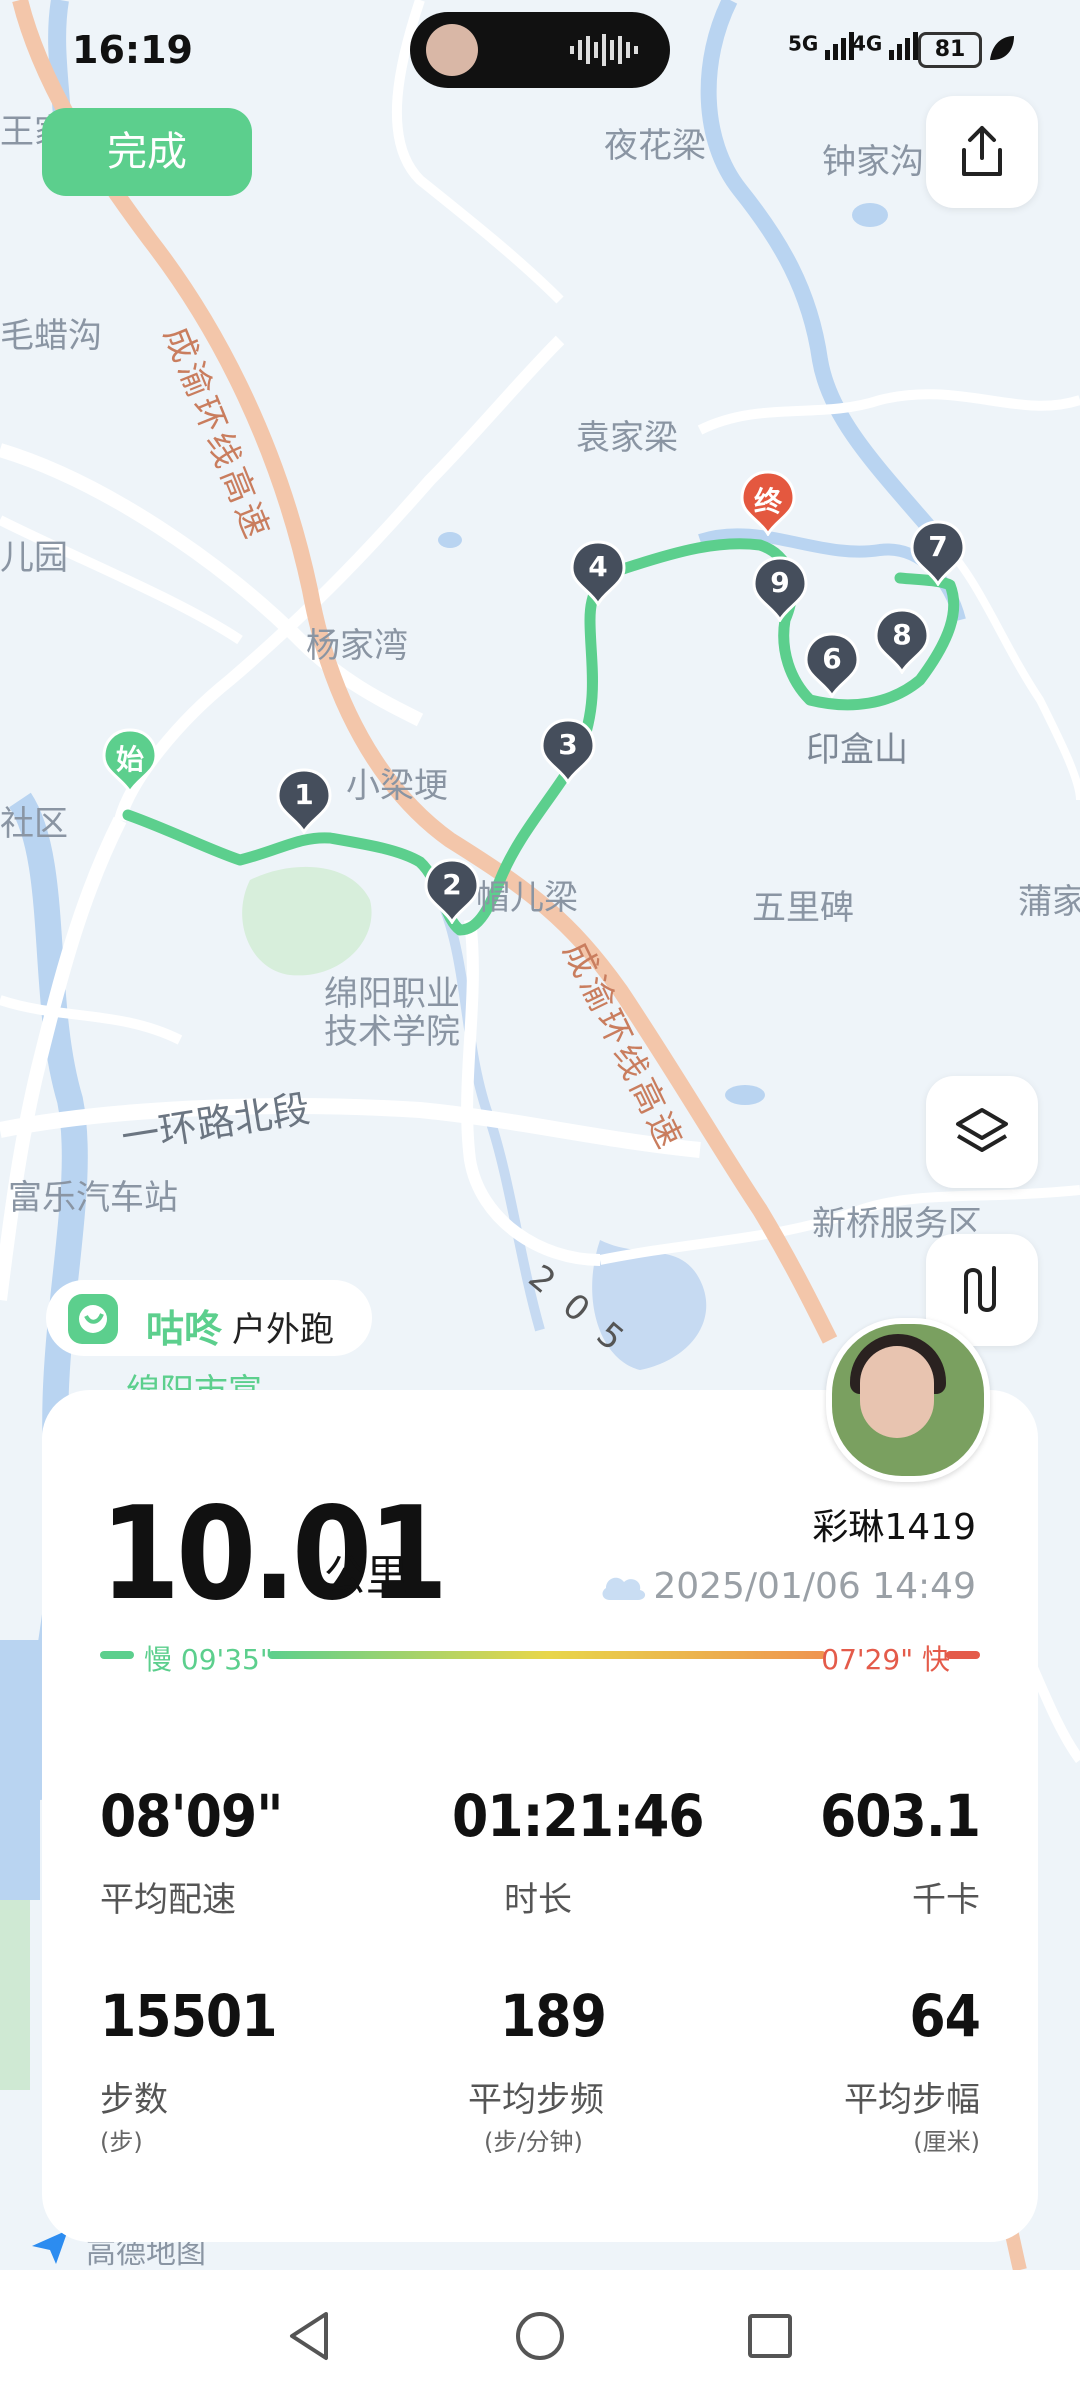 The width and height of the screenshot is (1080, 2400). I want to click on share-button, so click(982, 152).